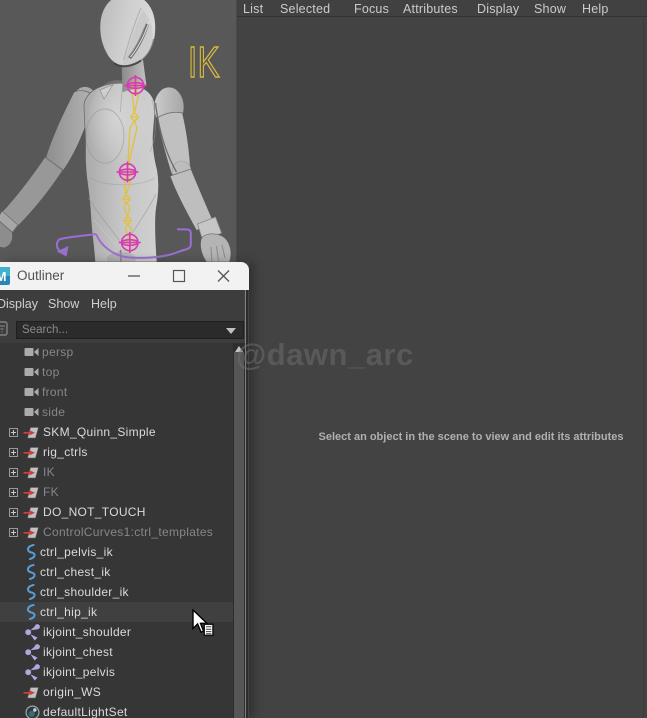  I want to click on svg-text: M, so click(3, 276).